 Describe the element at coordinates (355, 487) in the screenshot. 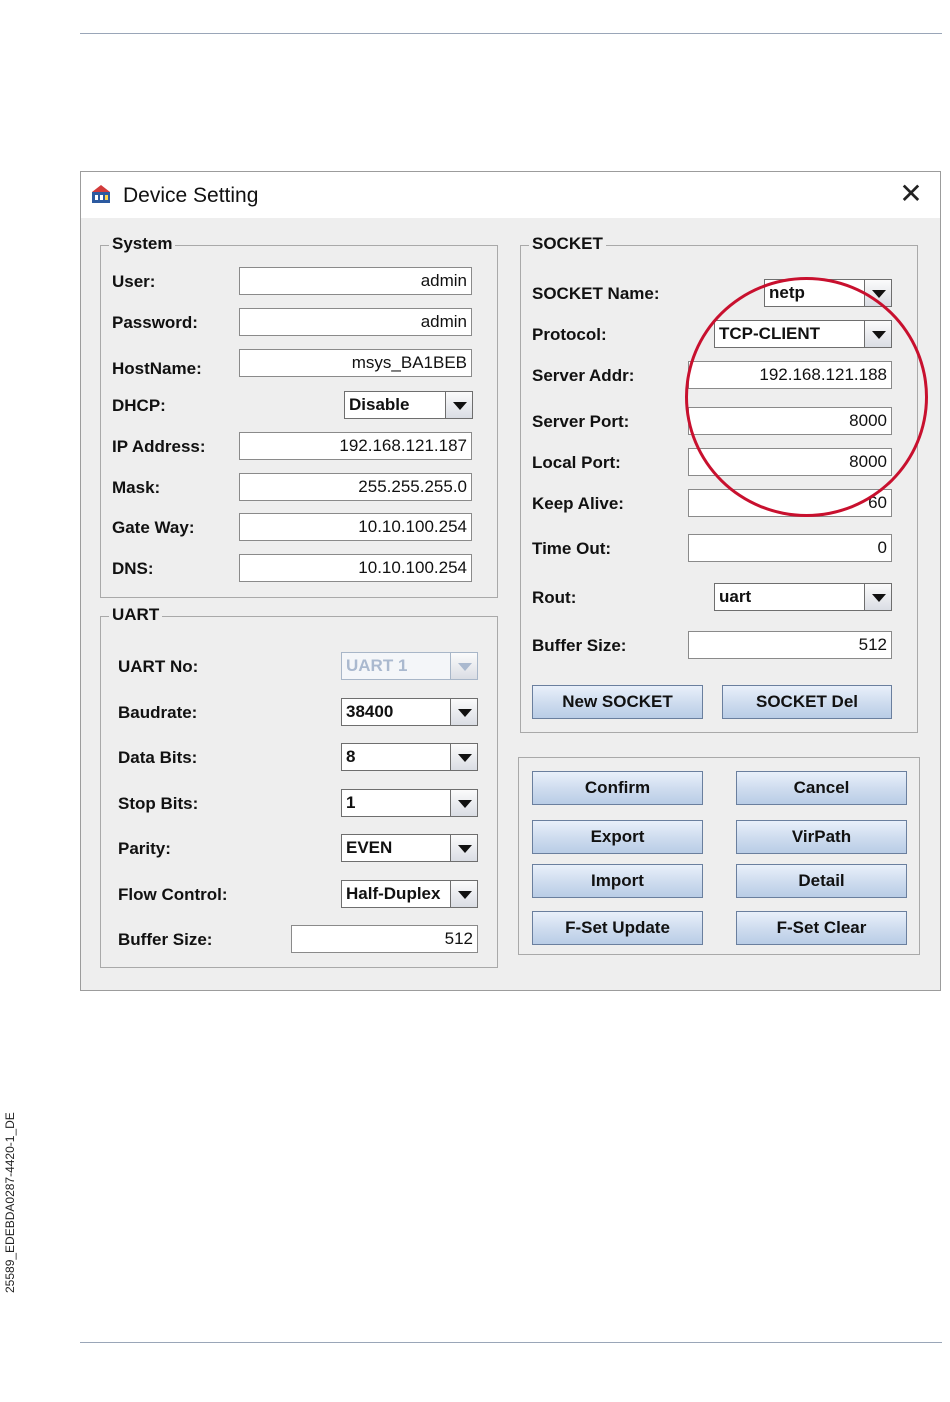

I see `mask-field: 255.255.255.0` at that location.